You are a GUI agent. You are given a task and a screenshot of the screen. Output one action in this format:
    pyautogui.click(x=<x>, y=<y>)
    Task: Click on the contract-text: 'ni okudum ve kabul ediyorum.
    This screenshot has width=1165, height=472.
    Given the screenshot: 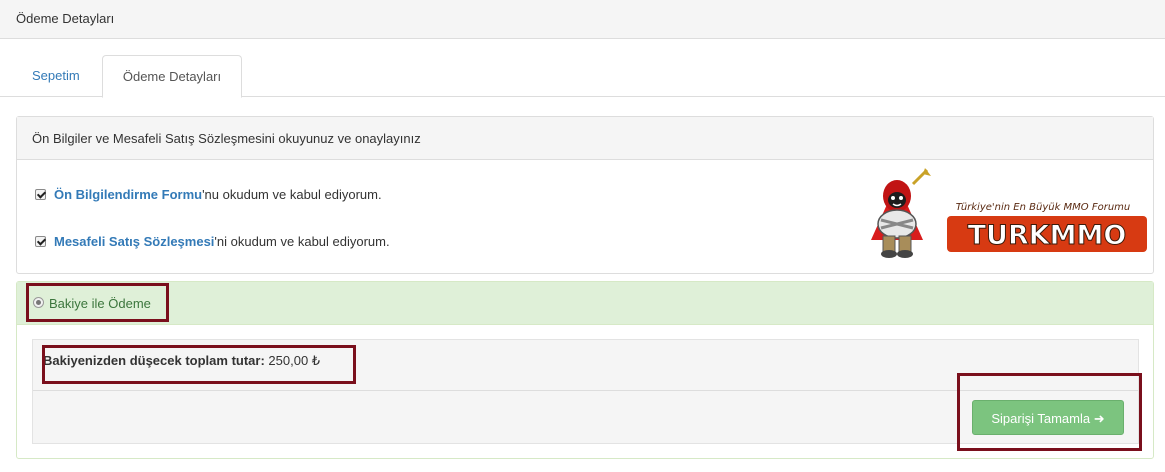 What is the action you would take?
    pyautogui.click(x=302, y=241)
    